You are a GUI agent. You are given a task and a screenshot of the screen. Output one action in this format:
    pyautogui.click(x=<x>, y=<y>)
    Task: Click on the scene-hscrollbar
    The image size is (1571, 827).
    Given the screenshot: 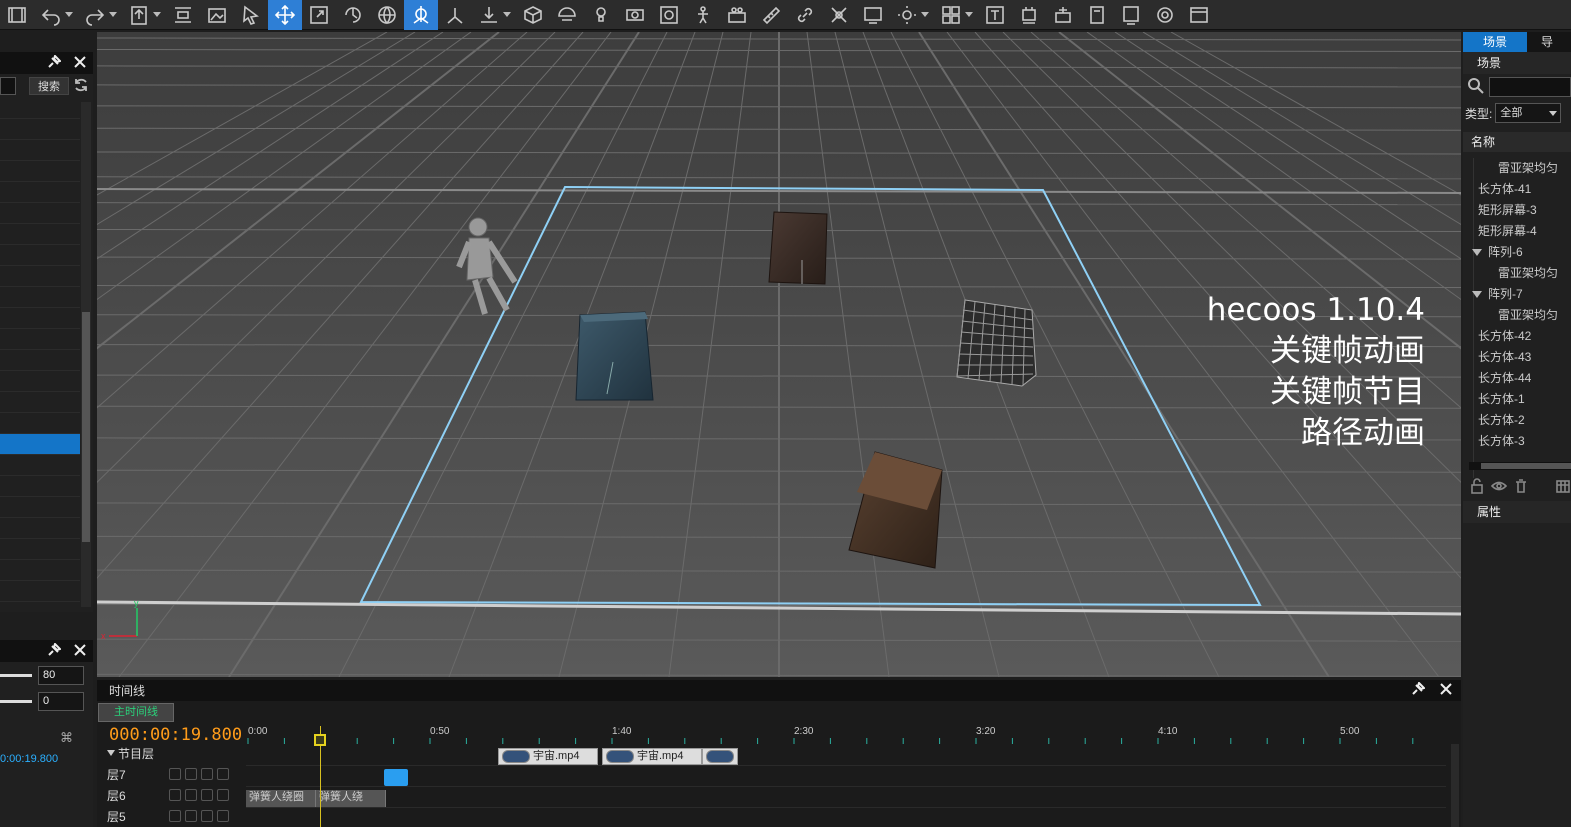 What is the action you would take?
    pyautogui.click(x=1520, y=466)
    